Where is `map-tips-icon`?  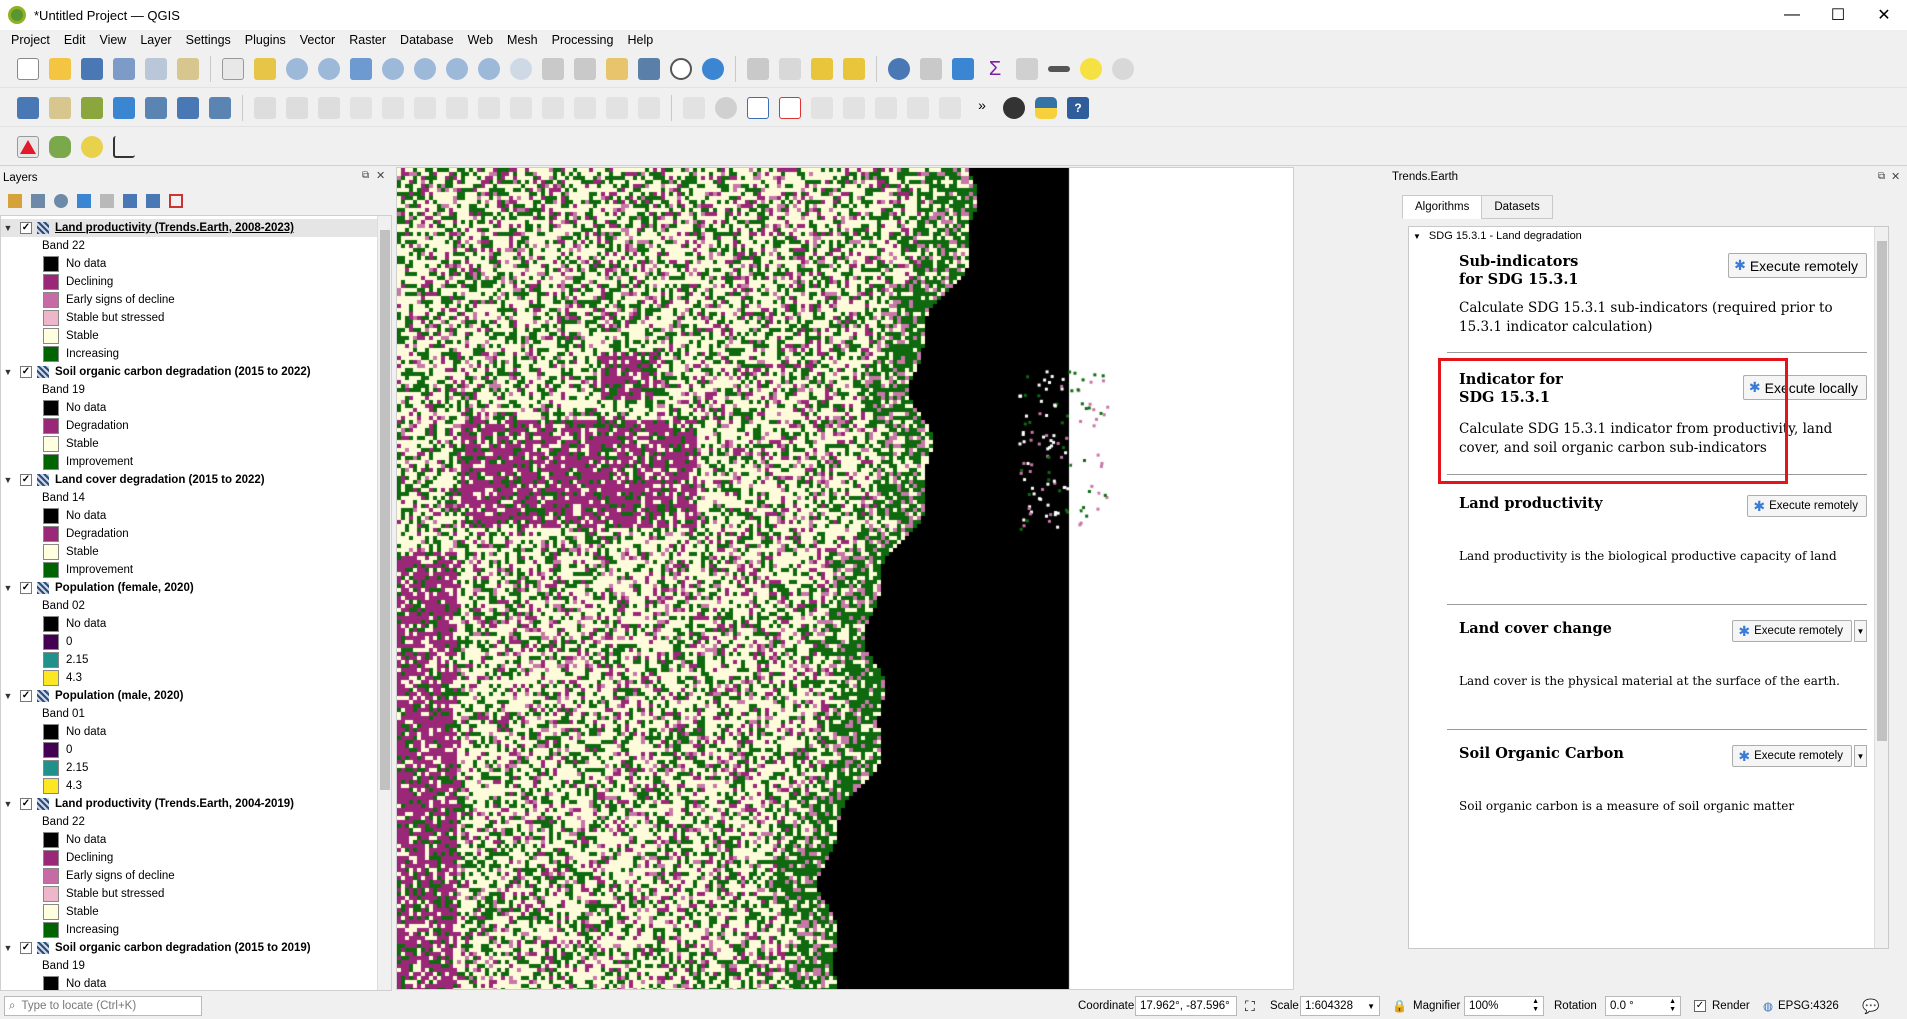 map-tips-icon is located at coordinates (1091, 68).